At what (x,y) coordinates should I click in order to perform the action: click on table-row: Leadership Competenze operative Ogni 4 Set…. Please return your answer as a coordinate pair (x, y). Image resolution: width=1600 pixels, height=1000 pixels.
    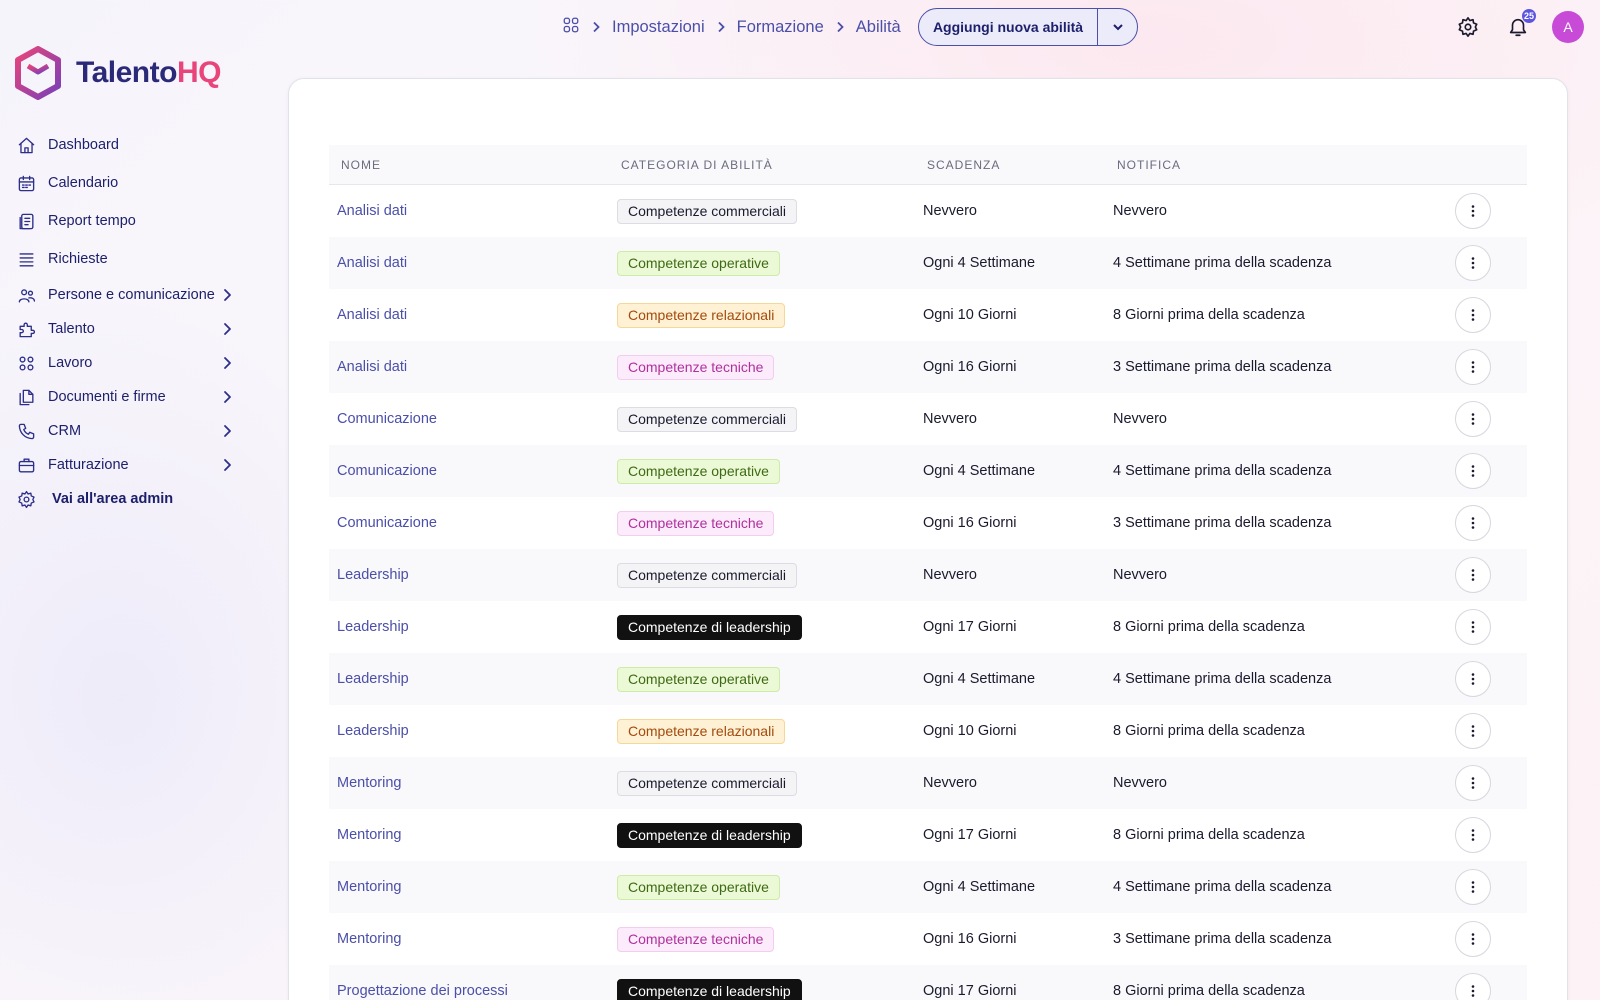
    Looking at the image, I should click on (928, 679).